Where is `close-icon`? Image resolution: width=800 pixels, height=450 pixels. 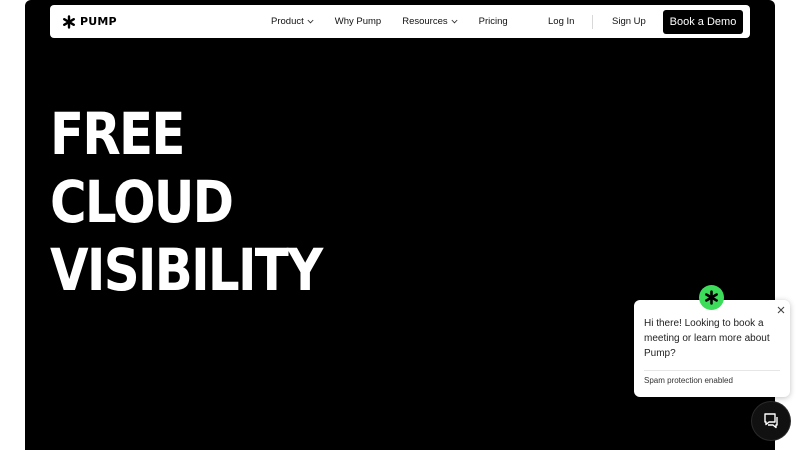
close-icon is located at coordinates (781, 310).